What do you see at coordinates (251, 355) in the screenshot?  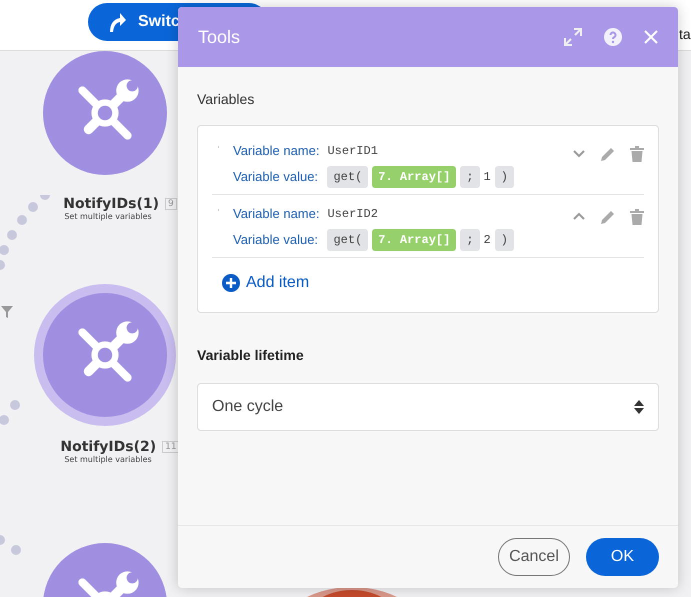 I see `section-label: Variable lifetime` at bounding box center [251, 355].